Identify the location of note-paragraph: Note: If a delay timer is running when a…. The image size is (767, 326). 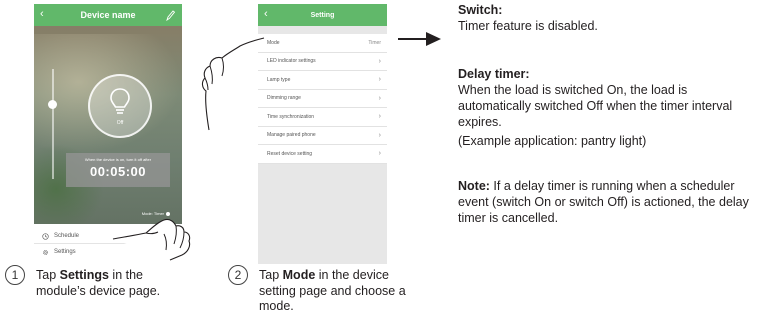
(610, 202).